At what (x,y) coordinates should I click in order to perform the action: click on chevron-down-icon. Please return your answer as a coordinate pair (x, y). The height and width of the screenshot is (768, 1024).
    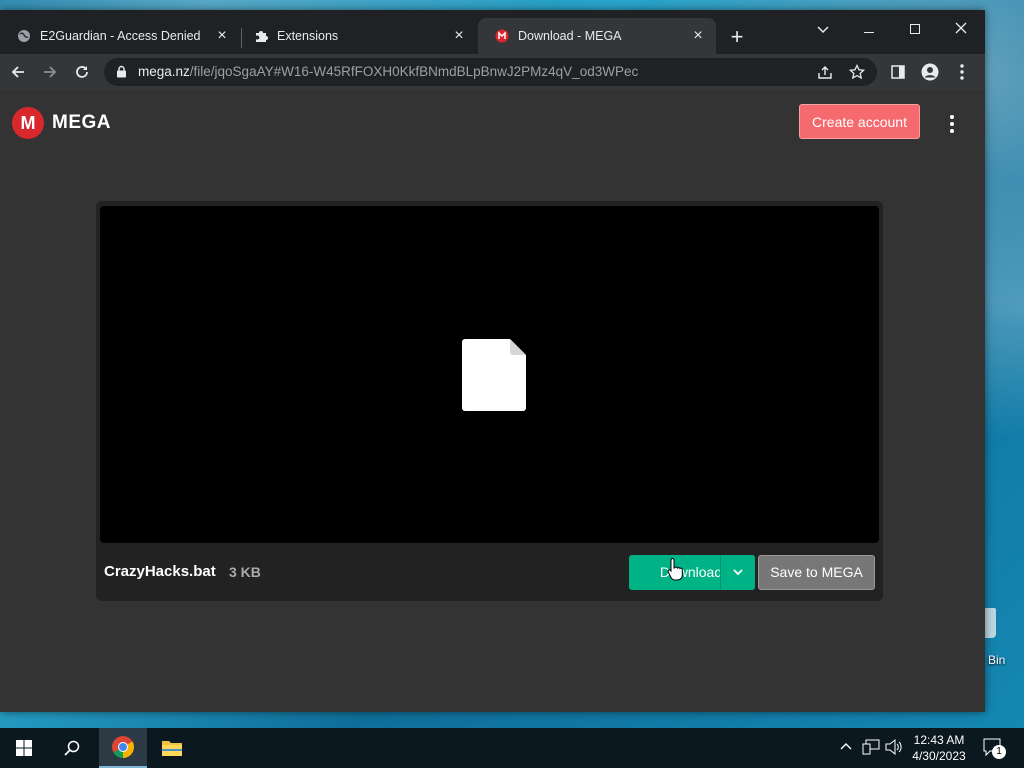
    Looking at the image, I should click on (738, 572).